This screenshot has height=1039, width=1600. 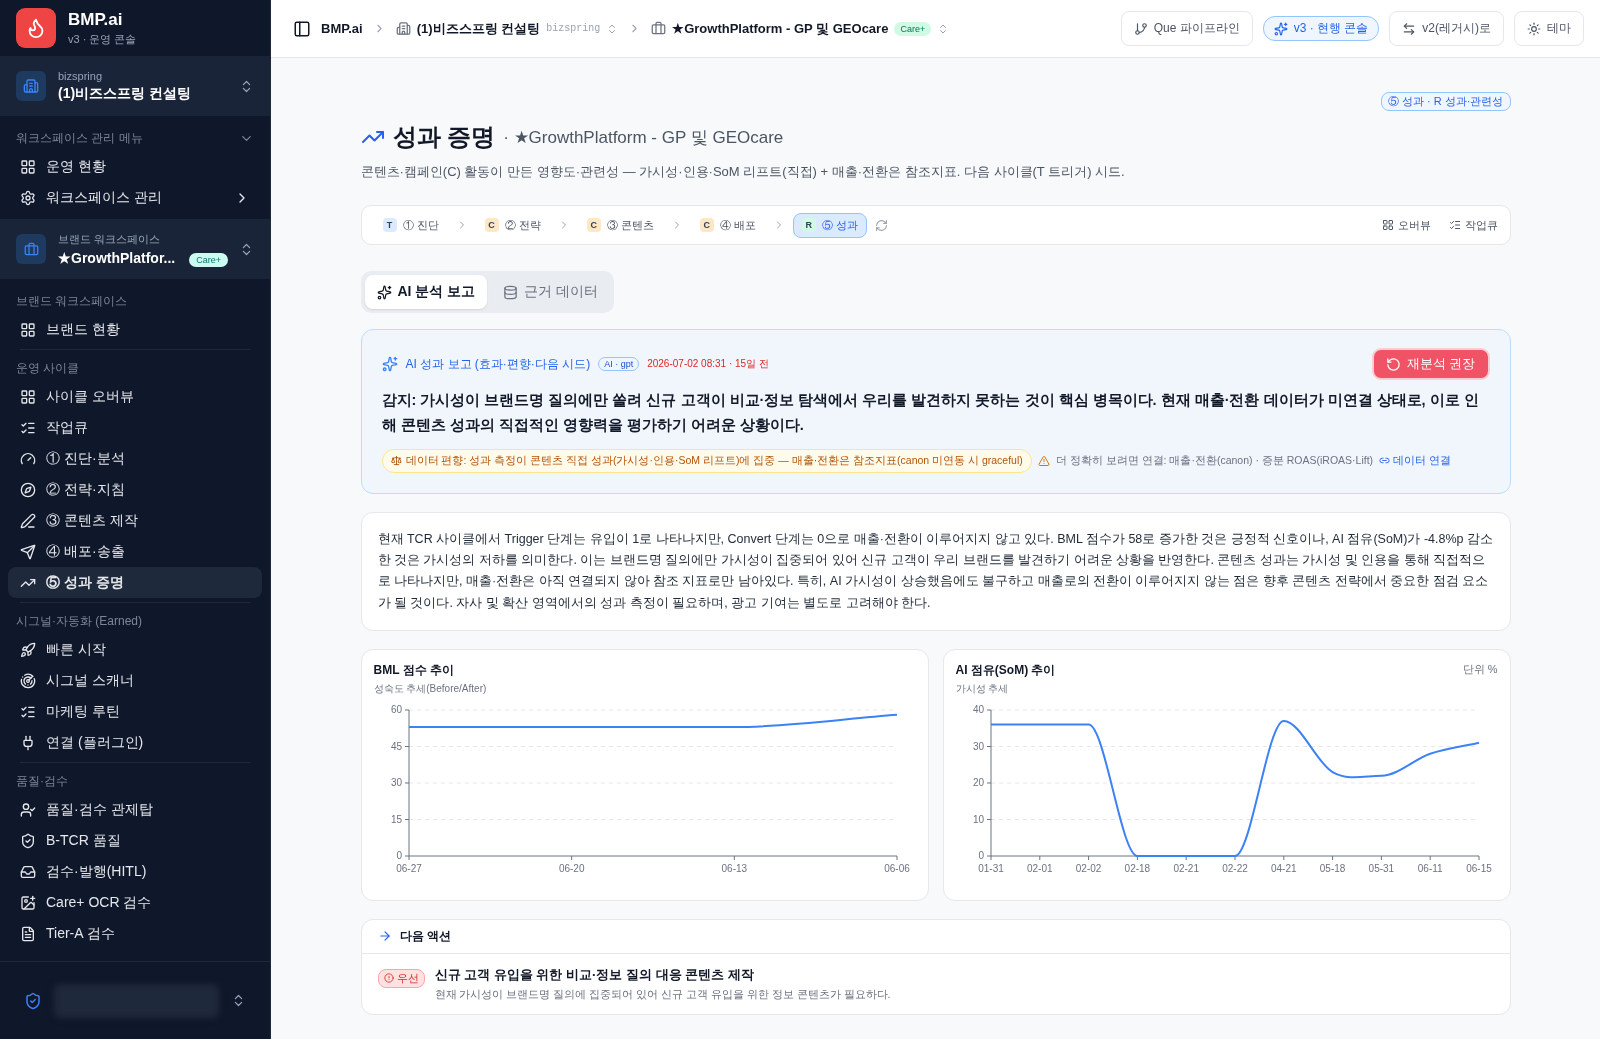 I want to click on stage-letter: T, so click(x=389, y=225).